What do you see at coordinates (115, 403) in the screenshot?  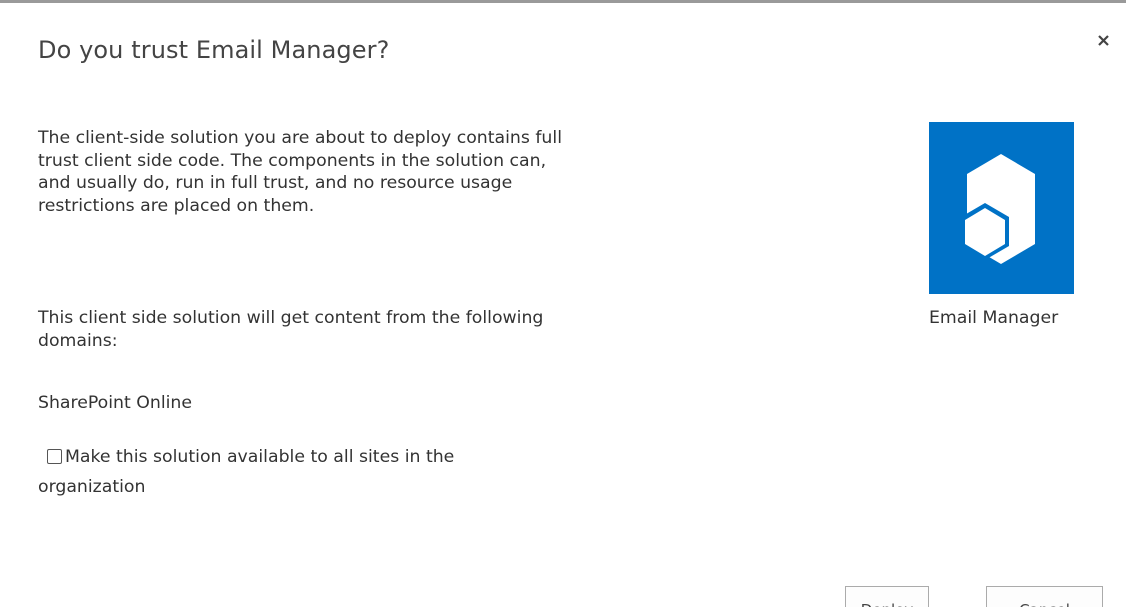 I see `domain-item: SharePoint Online` at bounding box center [115, 403].